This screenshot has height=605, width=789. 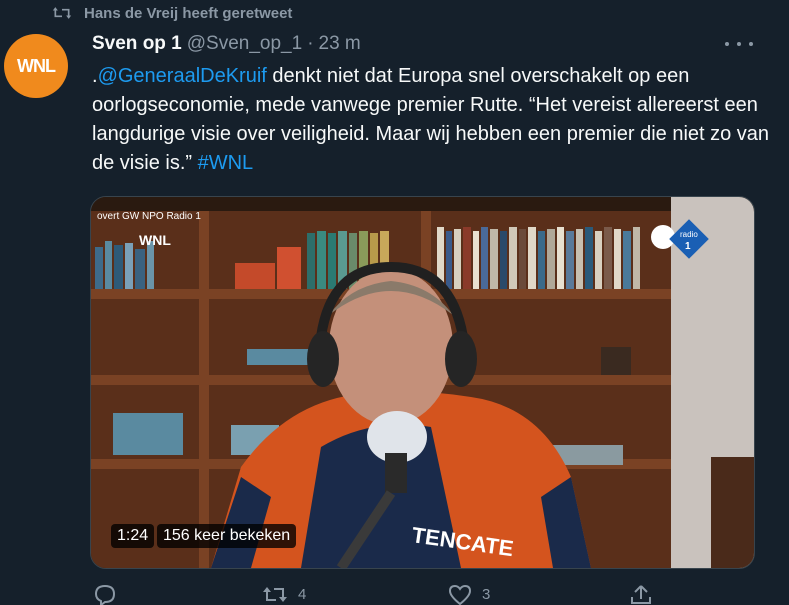 I want to click on retweet-icon, so click(x=62, y=13).